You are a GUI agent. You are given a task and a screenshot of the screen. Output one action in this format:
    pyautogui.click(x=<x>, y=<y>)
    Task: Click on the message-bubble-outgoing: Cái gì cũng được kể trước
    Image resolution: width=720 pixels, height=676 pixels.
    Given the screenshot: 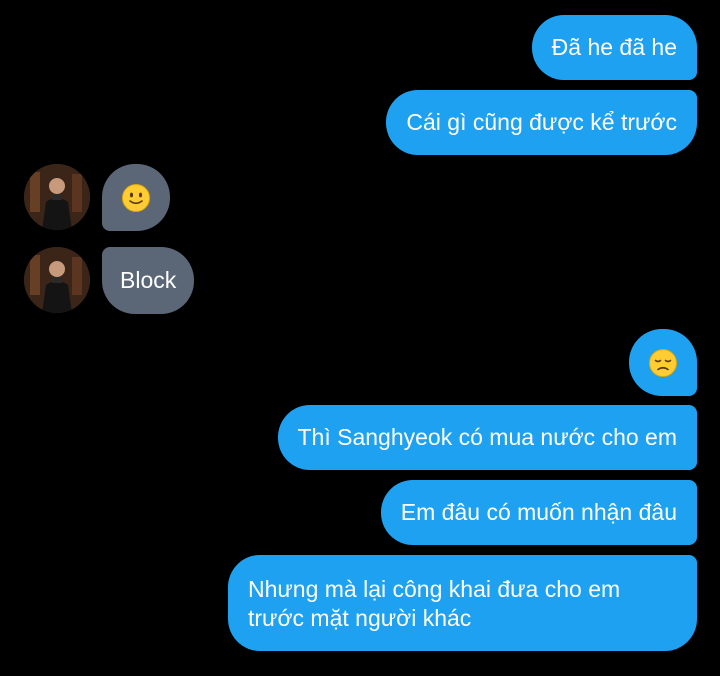 What is the action you would take?
    pyautogui.click(x=541, y=122)
    